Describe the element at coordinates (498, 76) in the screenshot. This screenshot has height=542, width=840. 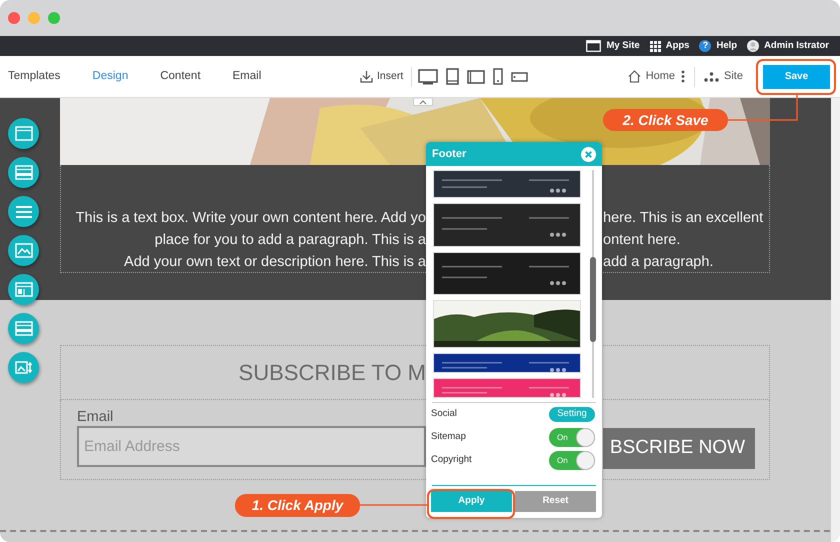
I see `phone-icon` at that location.